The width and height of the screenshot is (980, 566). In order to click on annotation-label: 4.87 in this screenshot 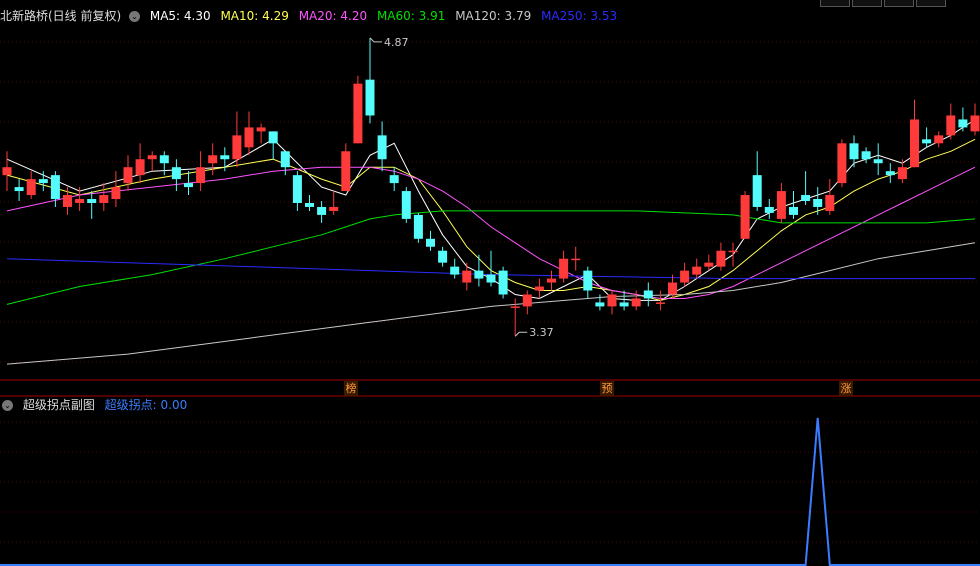, I will do `click(396, 42)`.